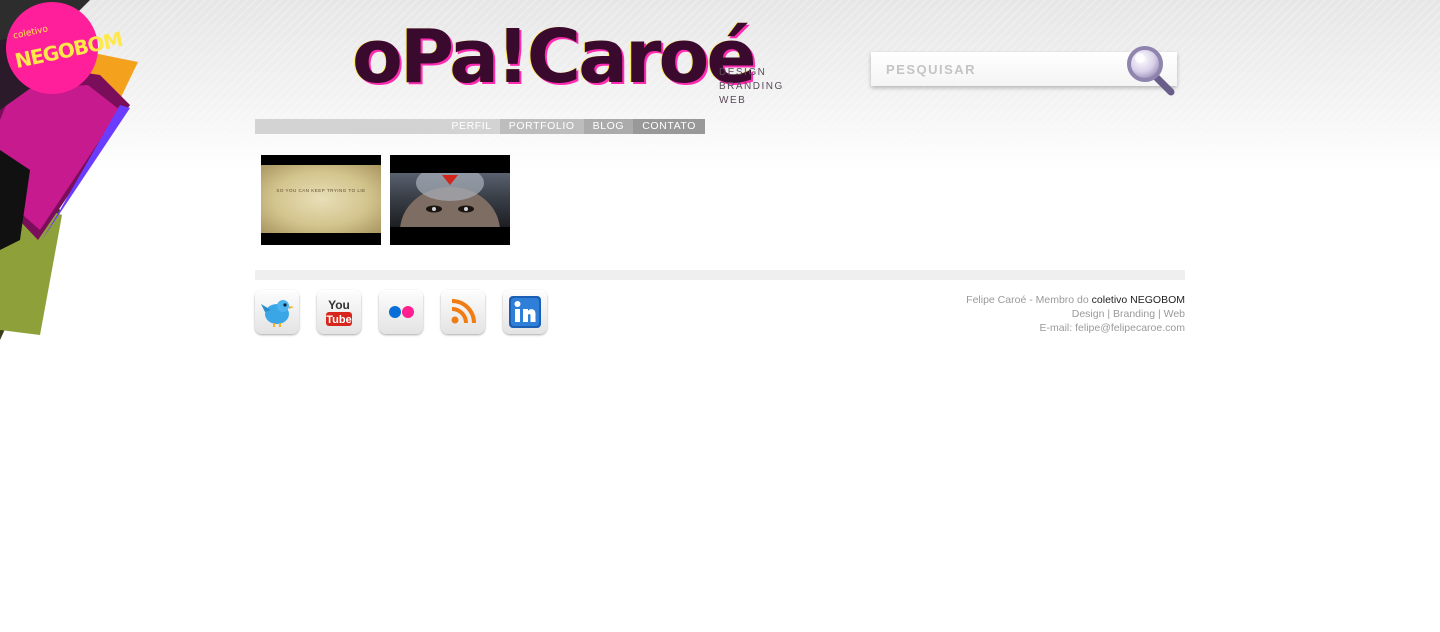 This screenshot has width=1440, height=632. Describe the element at coordinates (720, 275) in the screenshot. I see `footer-divider` at that location.